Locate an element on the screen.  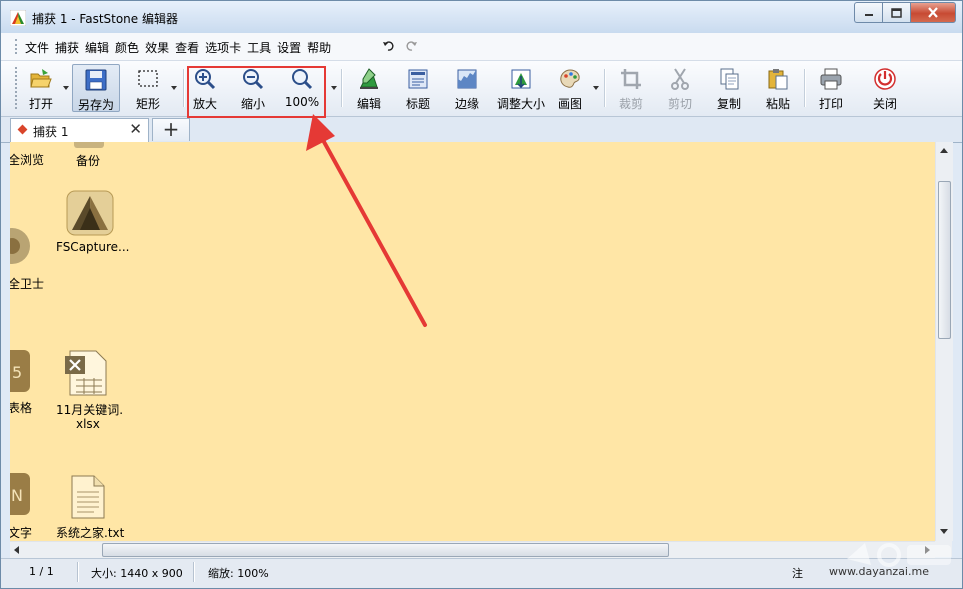
menu-help: 帮助 is located at coordinates (321, 47).